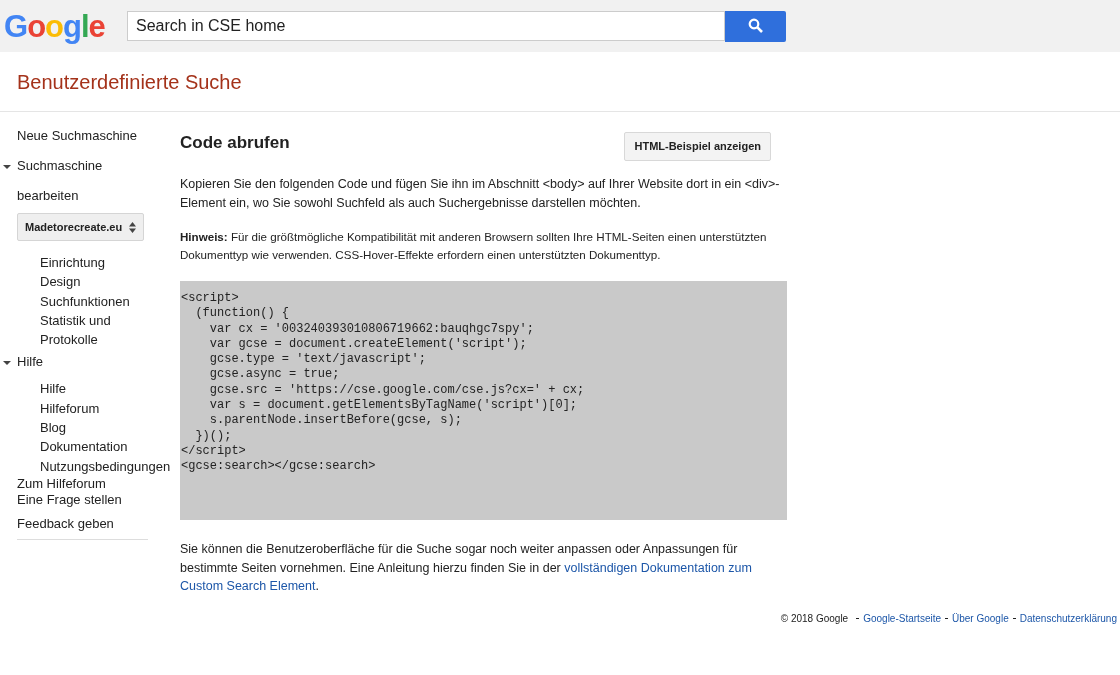 The height and width of the screenshot is (675, 1120). I want to click on sidebar-section: Hilfe, so click(30, 362).